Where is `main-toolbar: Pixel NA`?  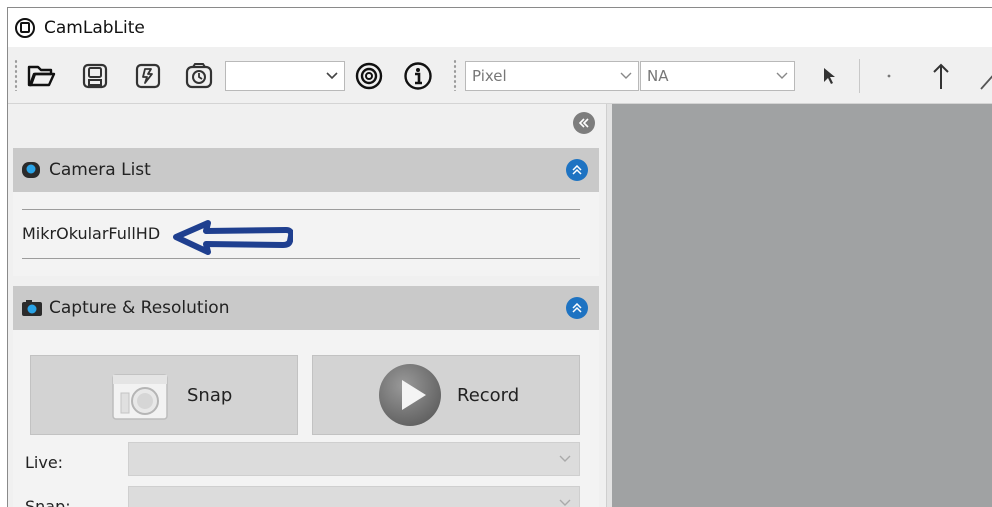
main-toolbar: Pixel NA is located at coordinates (500, 75).